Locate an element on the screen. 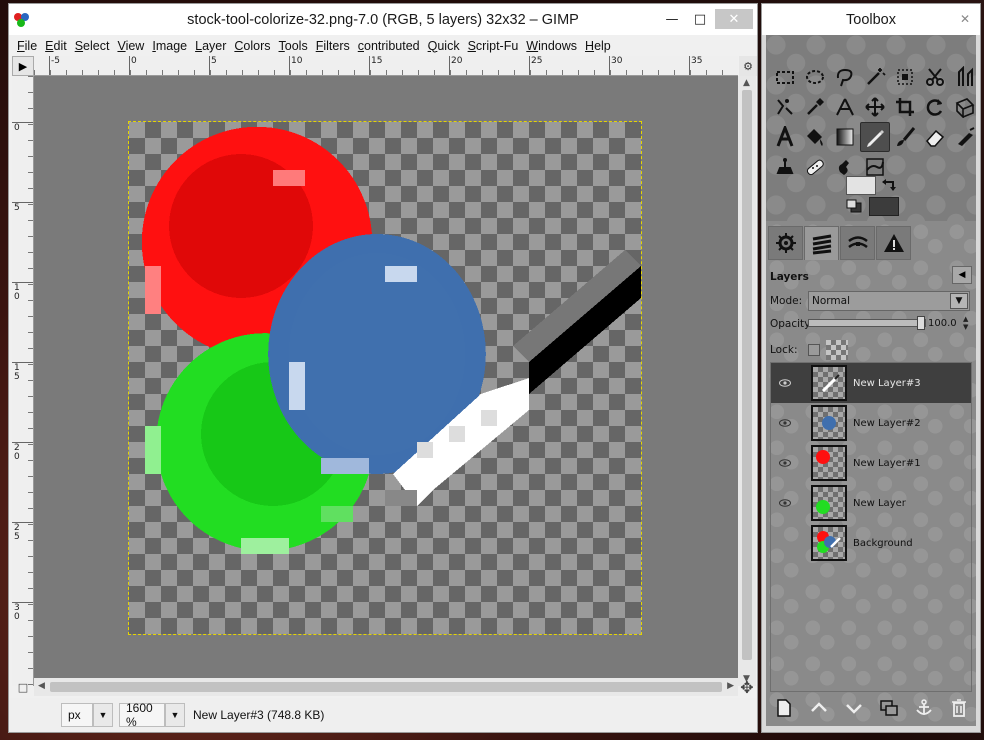  ruler-menu-button: ▶ is located at coordinates (23, 66).